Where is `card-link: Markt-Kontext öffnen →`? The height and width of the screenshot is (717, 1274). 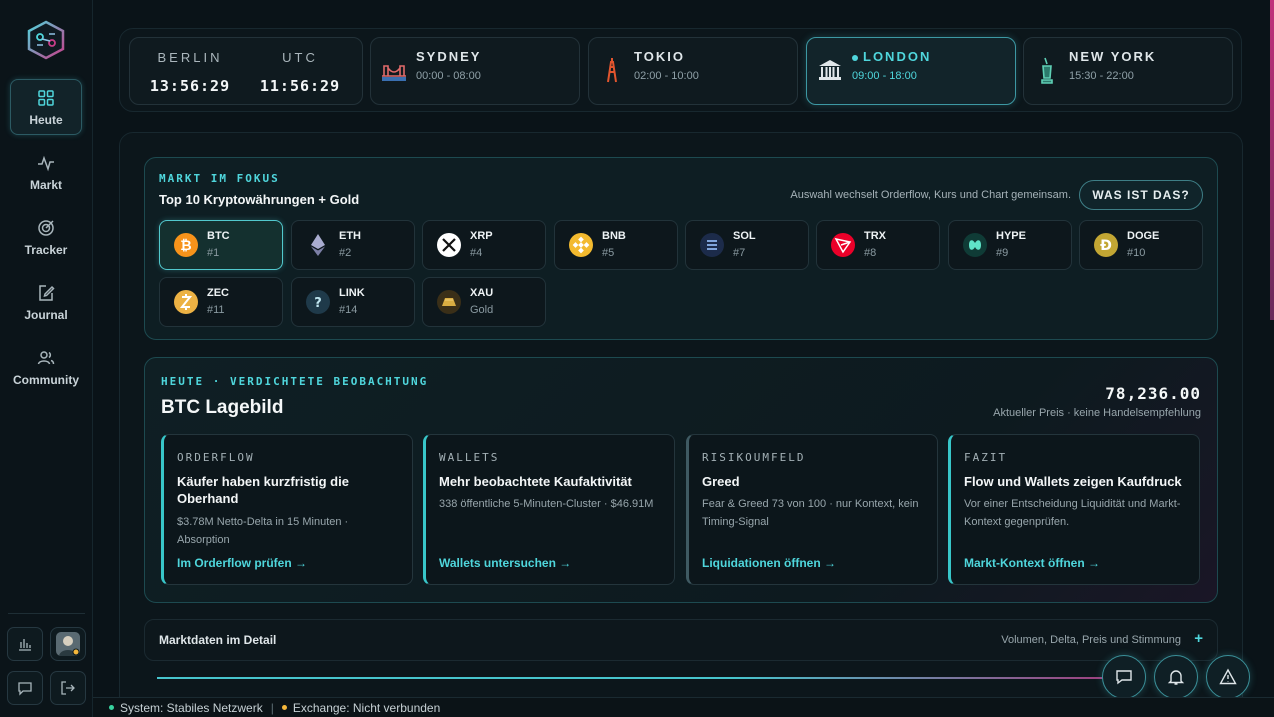
card-link: Markt-Kontext öffnen → is located at coordinates (1032, 563).